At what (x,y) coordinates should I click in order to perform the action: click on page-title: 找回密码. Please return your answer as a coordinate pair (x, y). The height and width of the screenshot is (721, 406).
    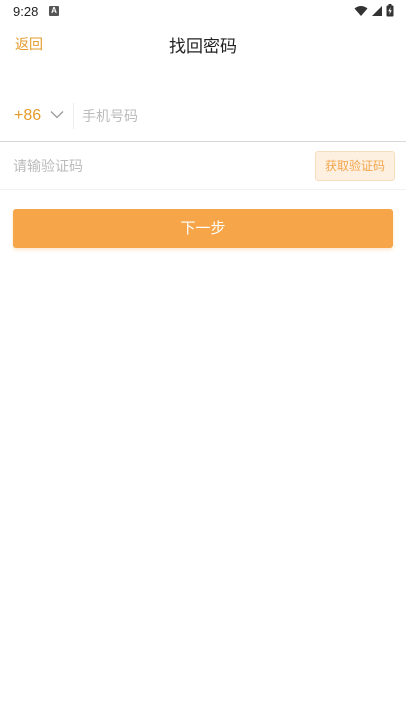
    Looking at the image, I should click on (203, 47).